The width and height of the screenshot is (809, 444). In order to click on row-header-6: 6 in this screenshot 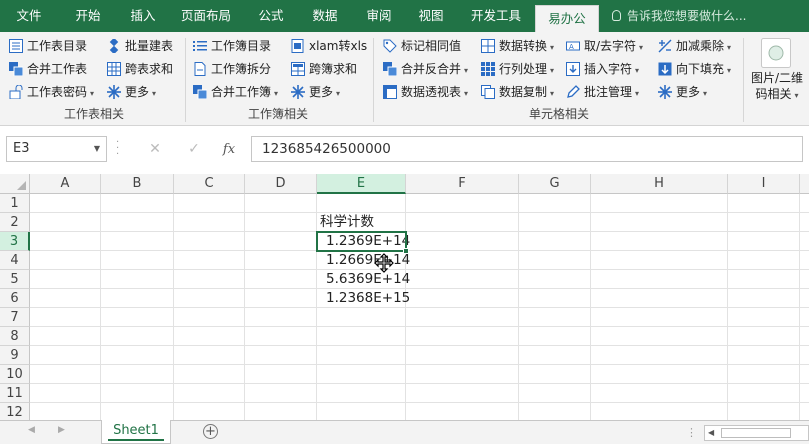, I will do `click(15, 298)`.